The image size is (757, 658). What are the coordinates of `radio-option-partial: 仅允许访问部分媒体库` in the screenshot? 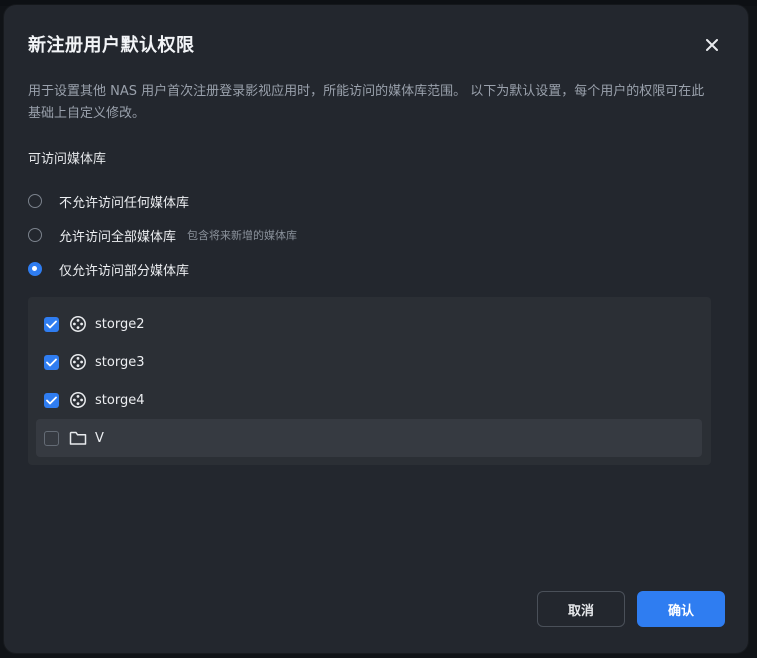 It's located at (108, 269).